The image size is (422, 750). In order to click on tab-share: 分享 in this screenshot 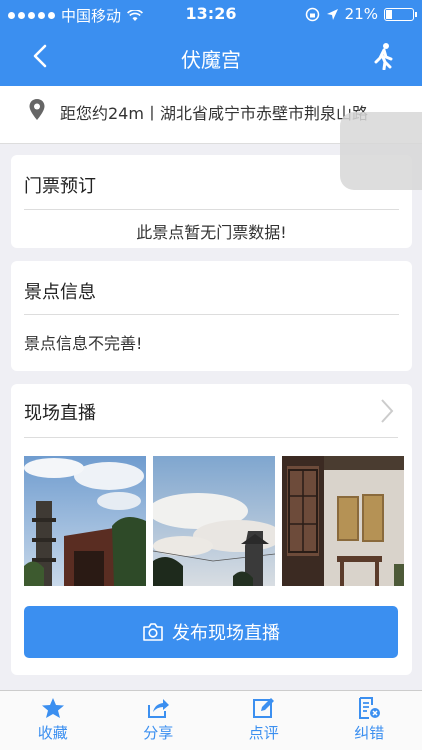, I will do `click(159, 720)`.